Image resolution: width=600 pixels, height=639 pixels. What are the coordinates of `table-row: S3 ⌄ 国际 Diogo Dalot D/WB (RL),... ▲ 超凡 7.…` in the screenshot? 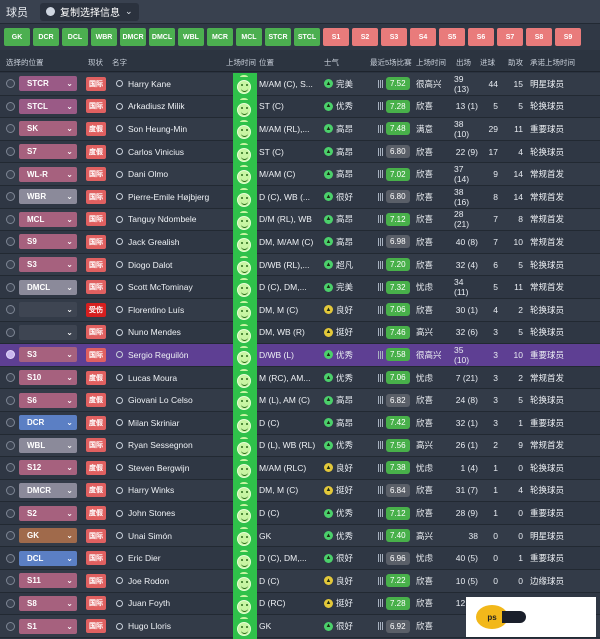 It's located at (300, 265).